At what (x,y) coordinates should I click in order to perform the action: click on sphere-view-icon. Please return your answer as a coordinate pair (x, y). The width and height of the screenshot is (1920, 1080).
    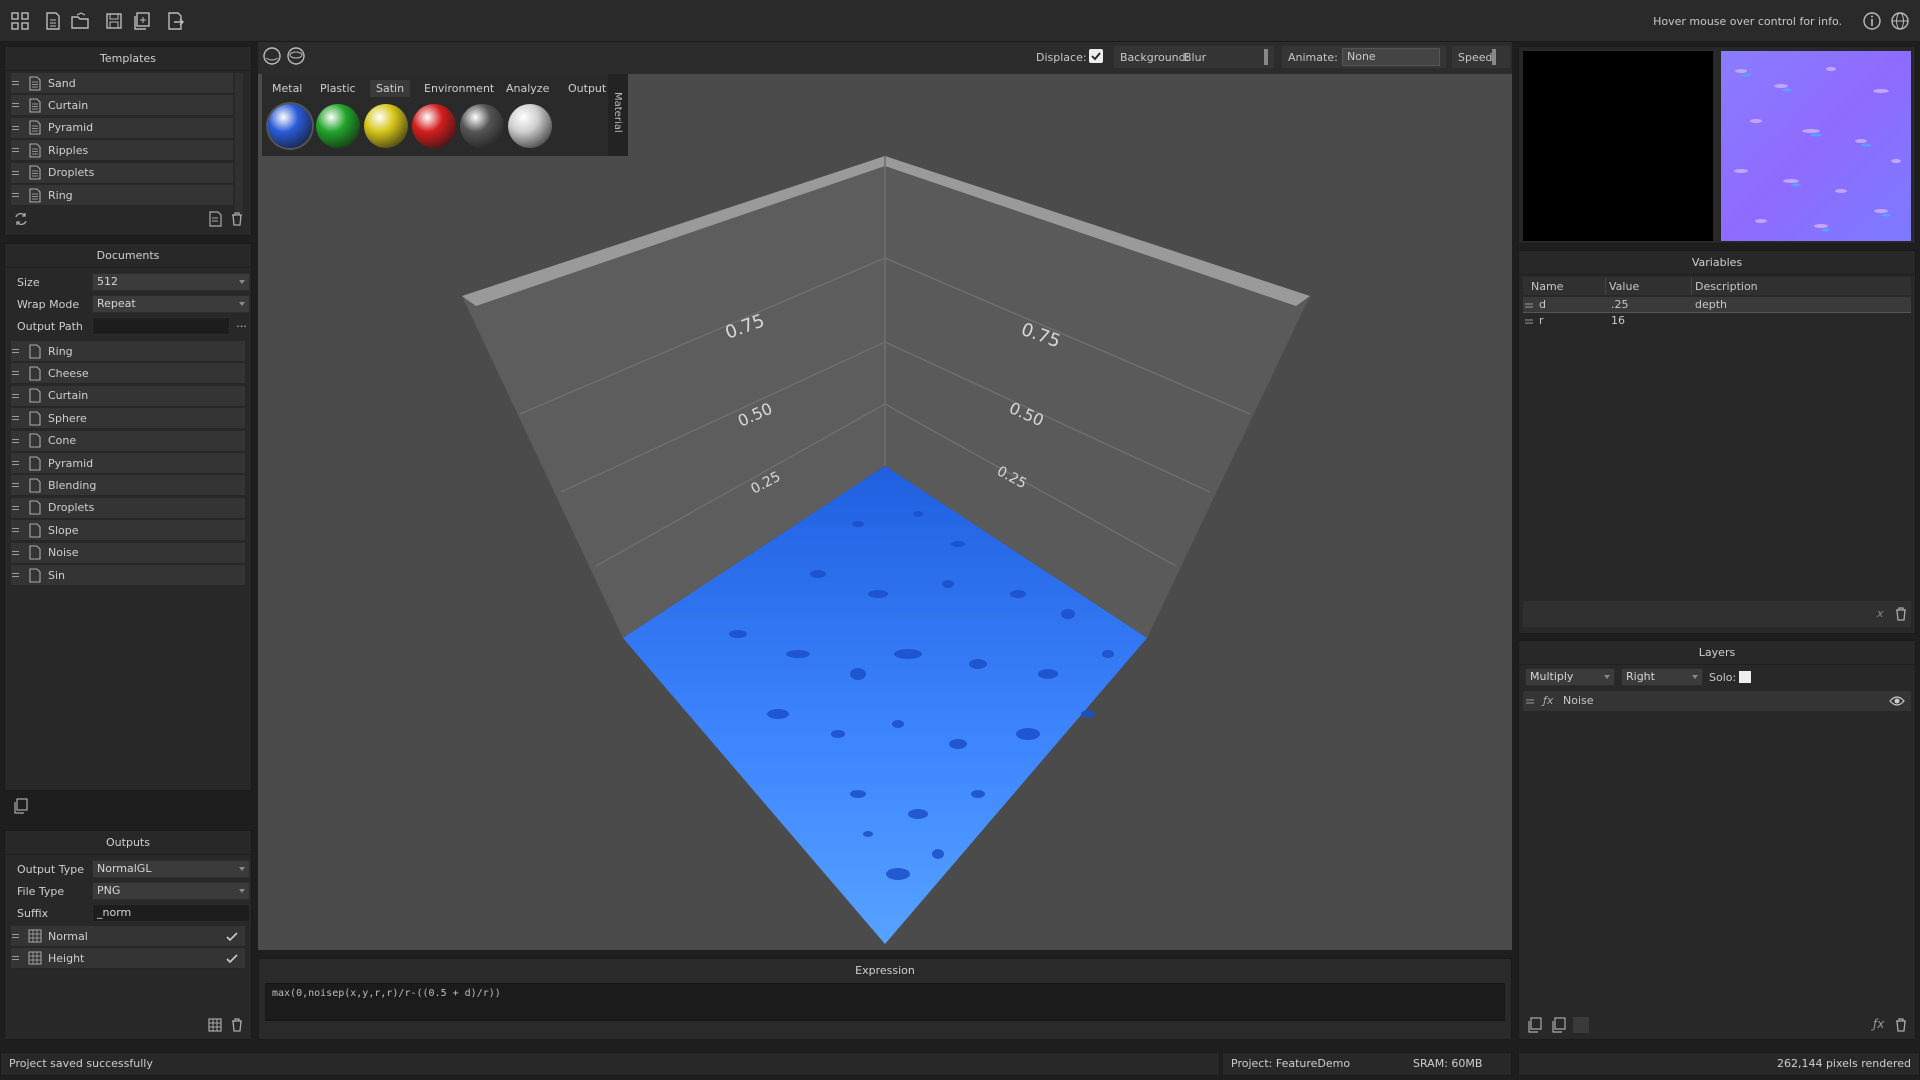
    Looking at the image, I should click on (272, 56).